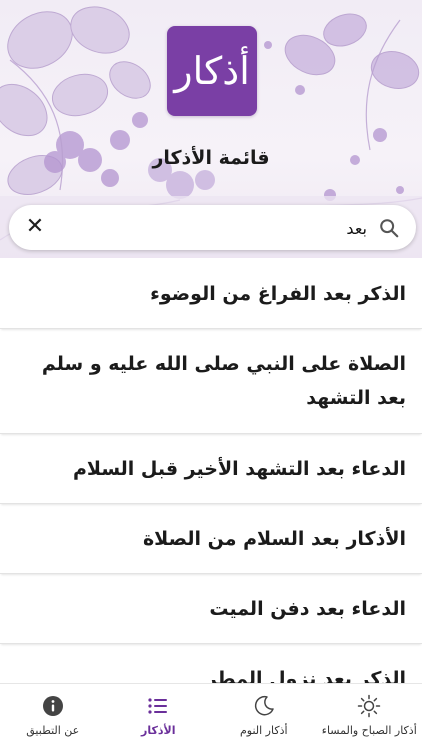  I want to click on logo-text: أذكار, so click(212, 71).